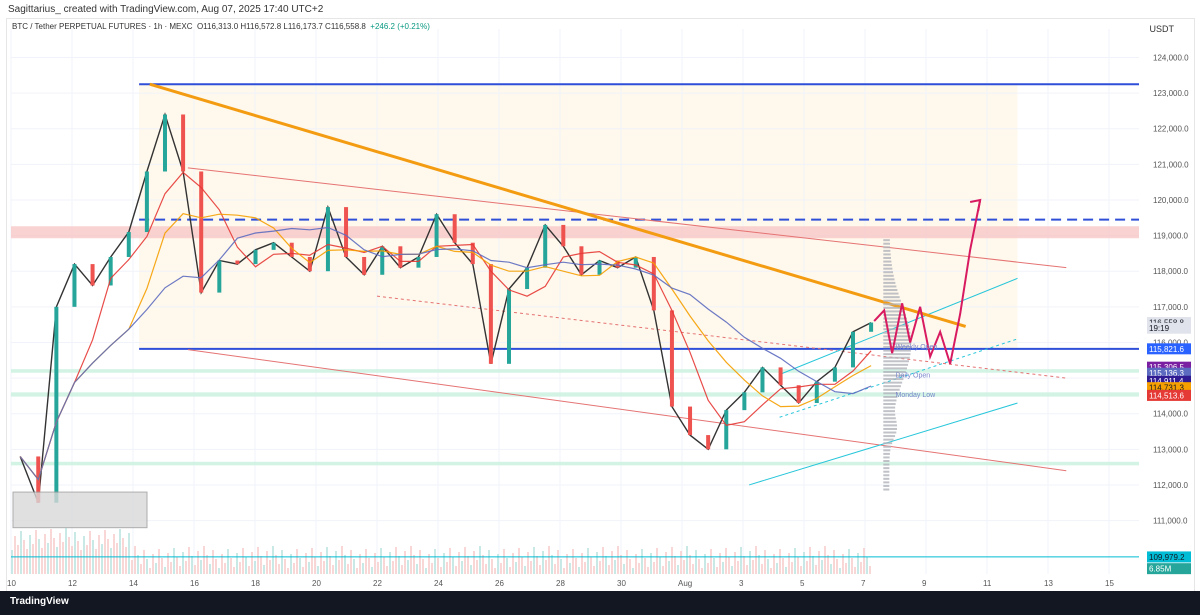  I want to click on y-tick-label: 118,000.0, so click(1171, 271).